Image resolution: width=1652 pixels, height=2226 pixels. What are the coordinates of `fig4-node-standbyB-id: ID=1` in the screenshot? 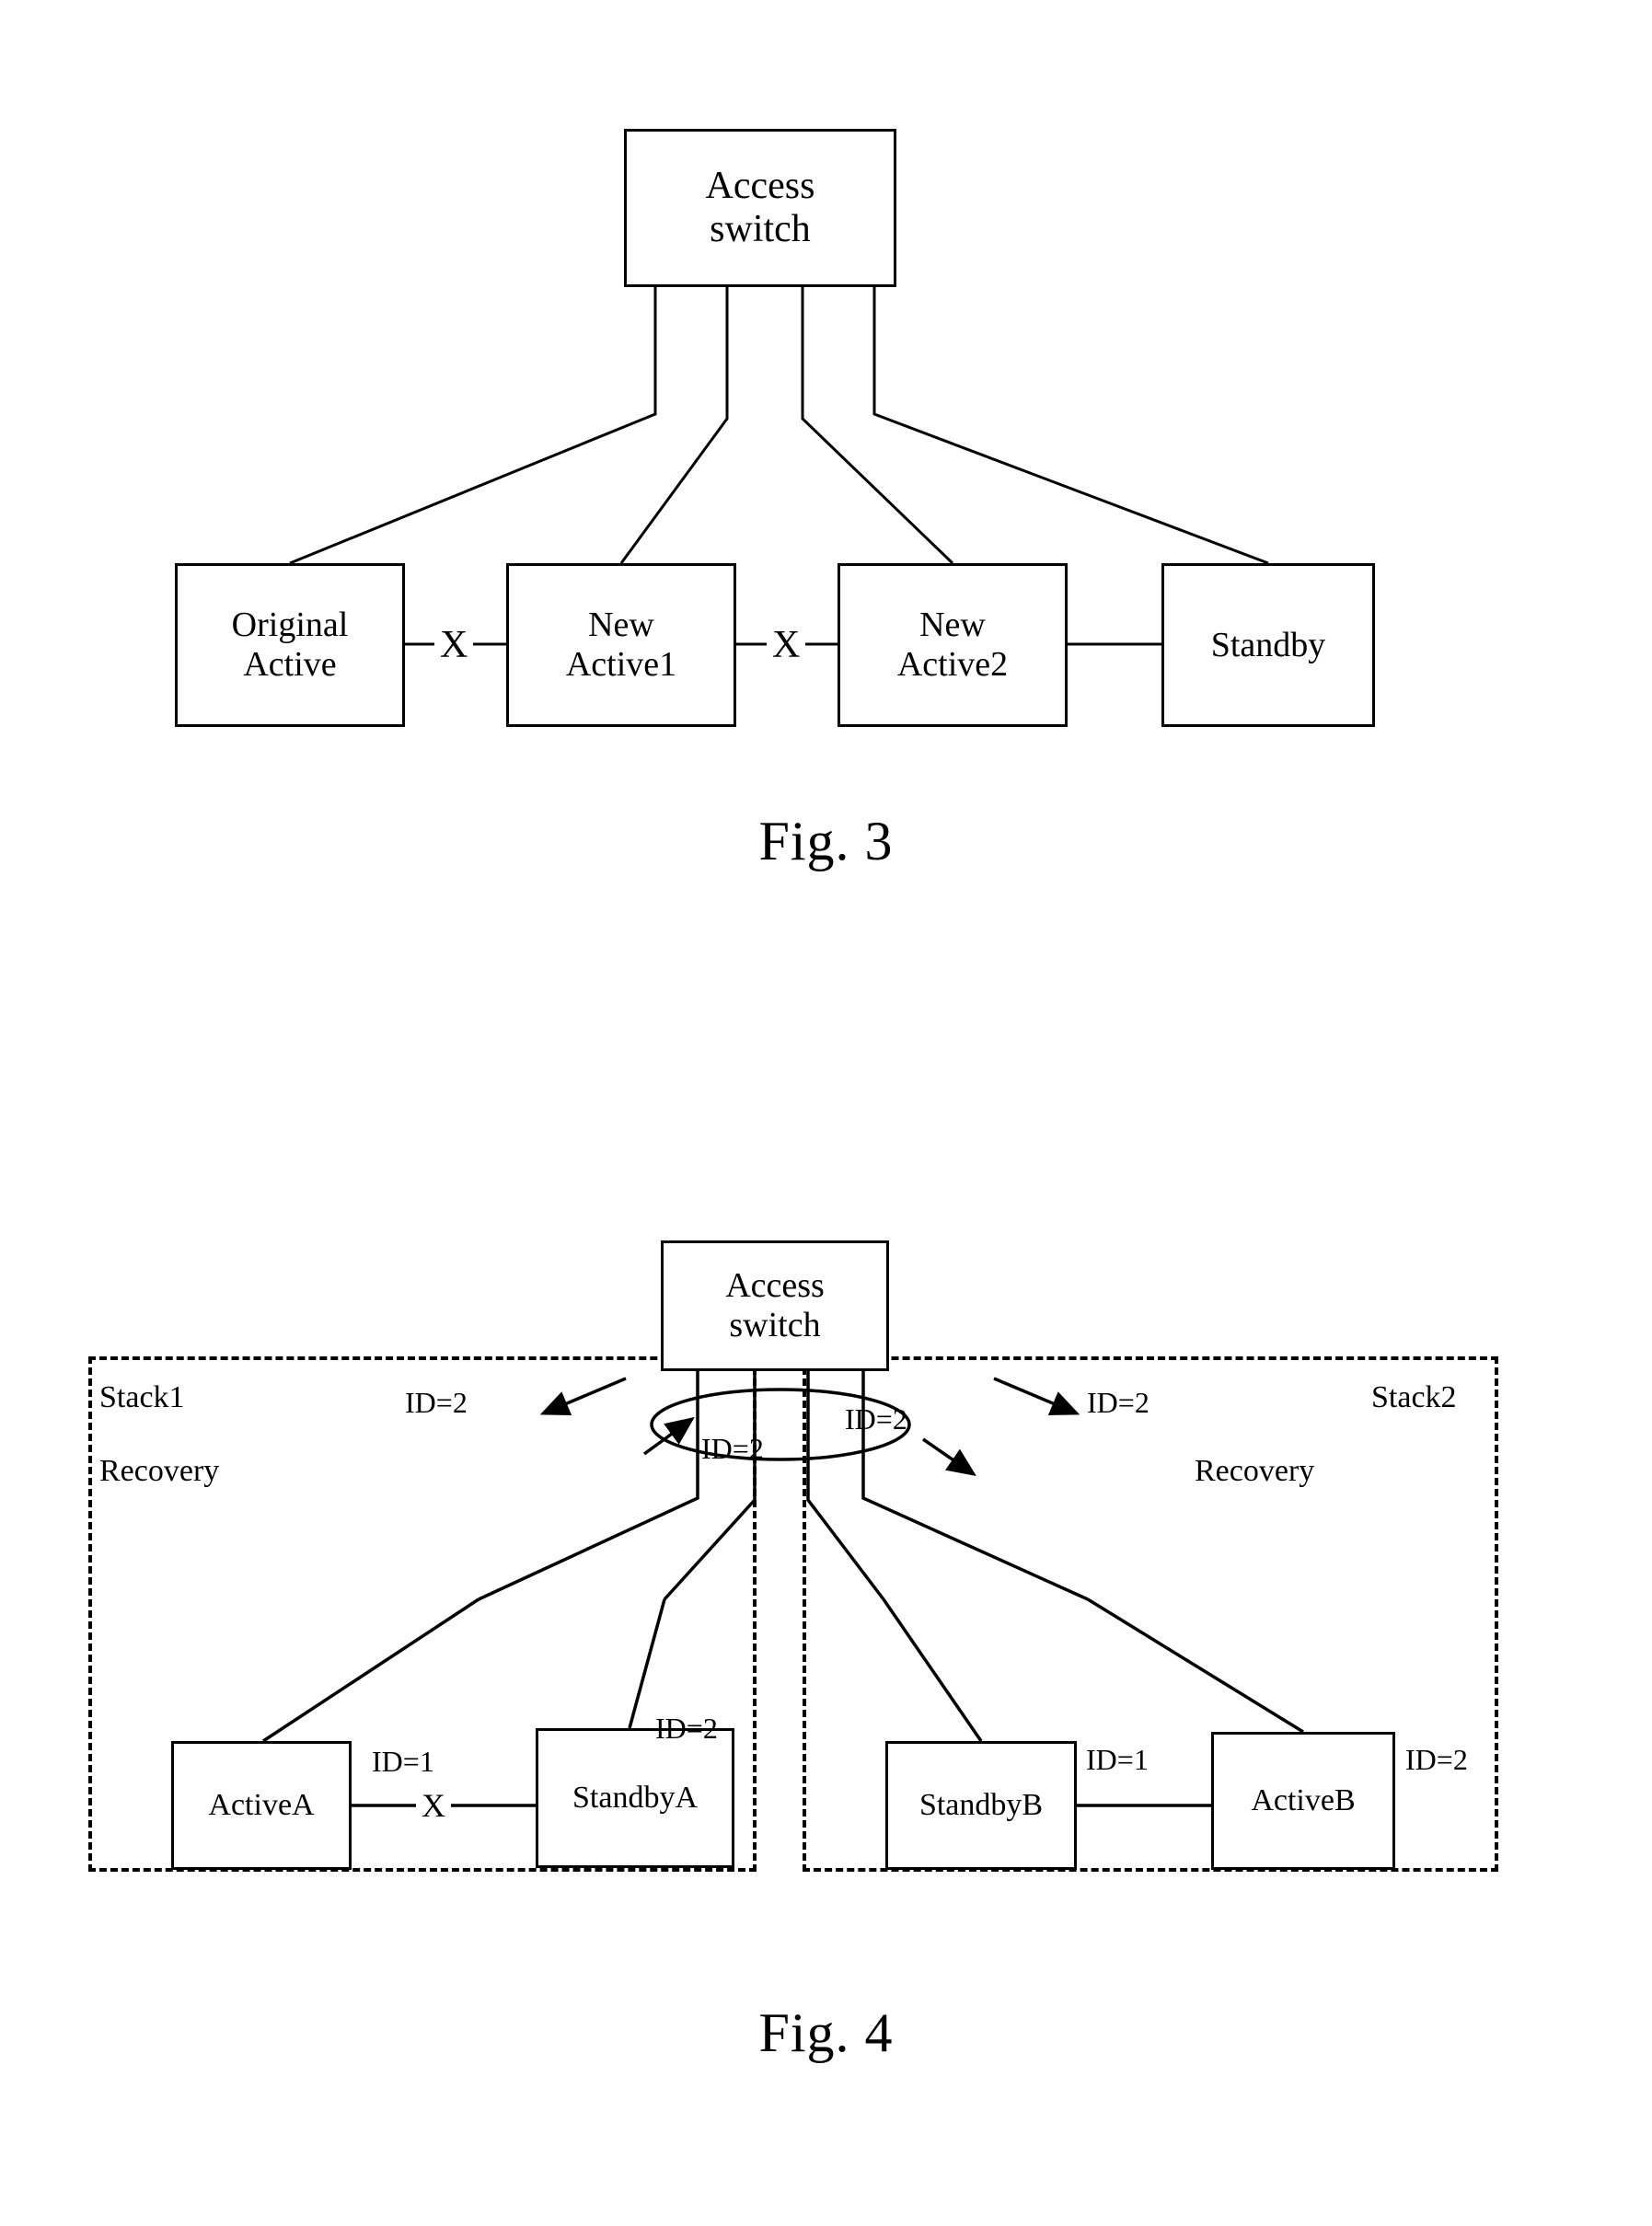 It's located at (1117, 1759).